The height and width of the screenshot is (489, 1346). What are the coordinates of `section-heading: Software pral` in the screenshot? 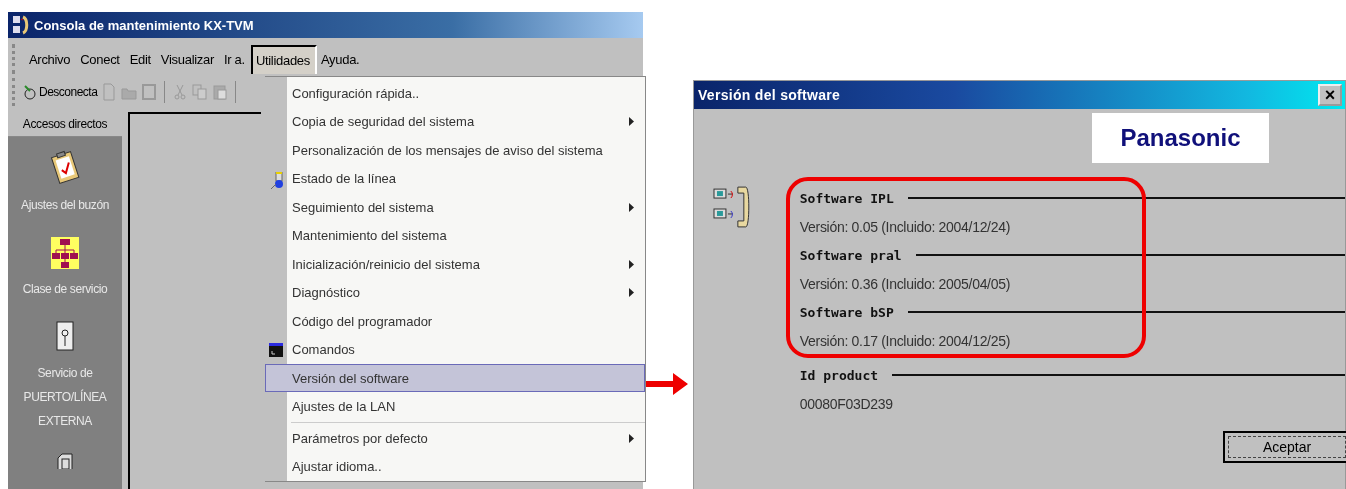 It's located at (850, 255).